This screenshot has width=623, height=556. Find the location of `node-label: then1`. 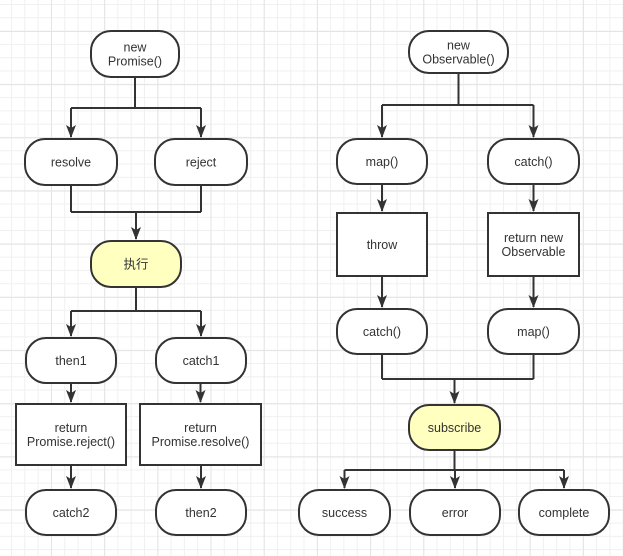

node-label: then1 is located at coordinates (70, 361).